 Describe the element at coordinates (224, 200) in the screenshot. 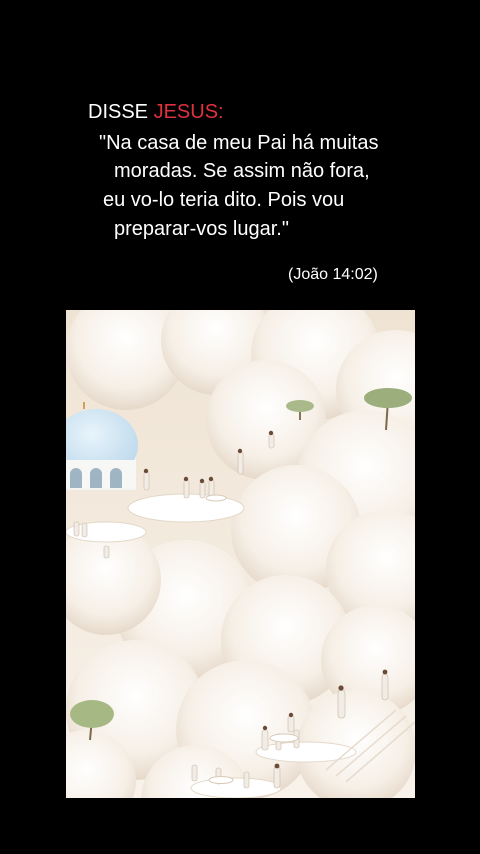

I see `quote-line-3: eu vo-lo teria dito. Pois vou` at that location.